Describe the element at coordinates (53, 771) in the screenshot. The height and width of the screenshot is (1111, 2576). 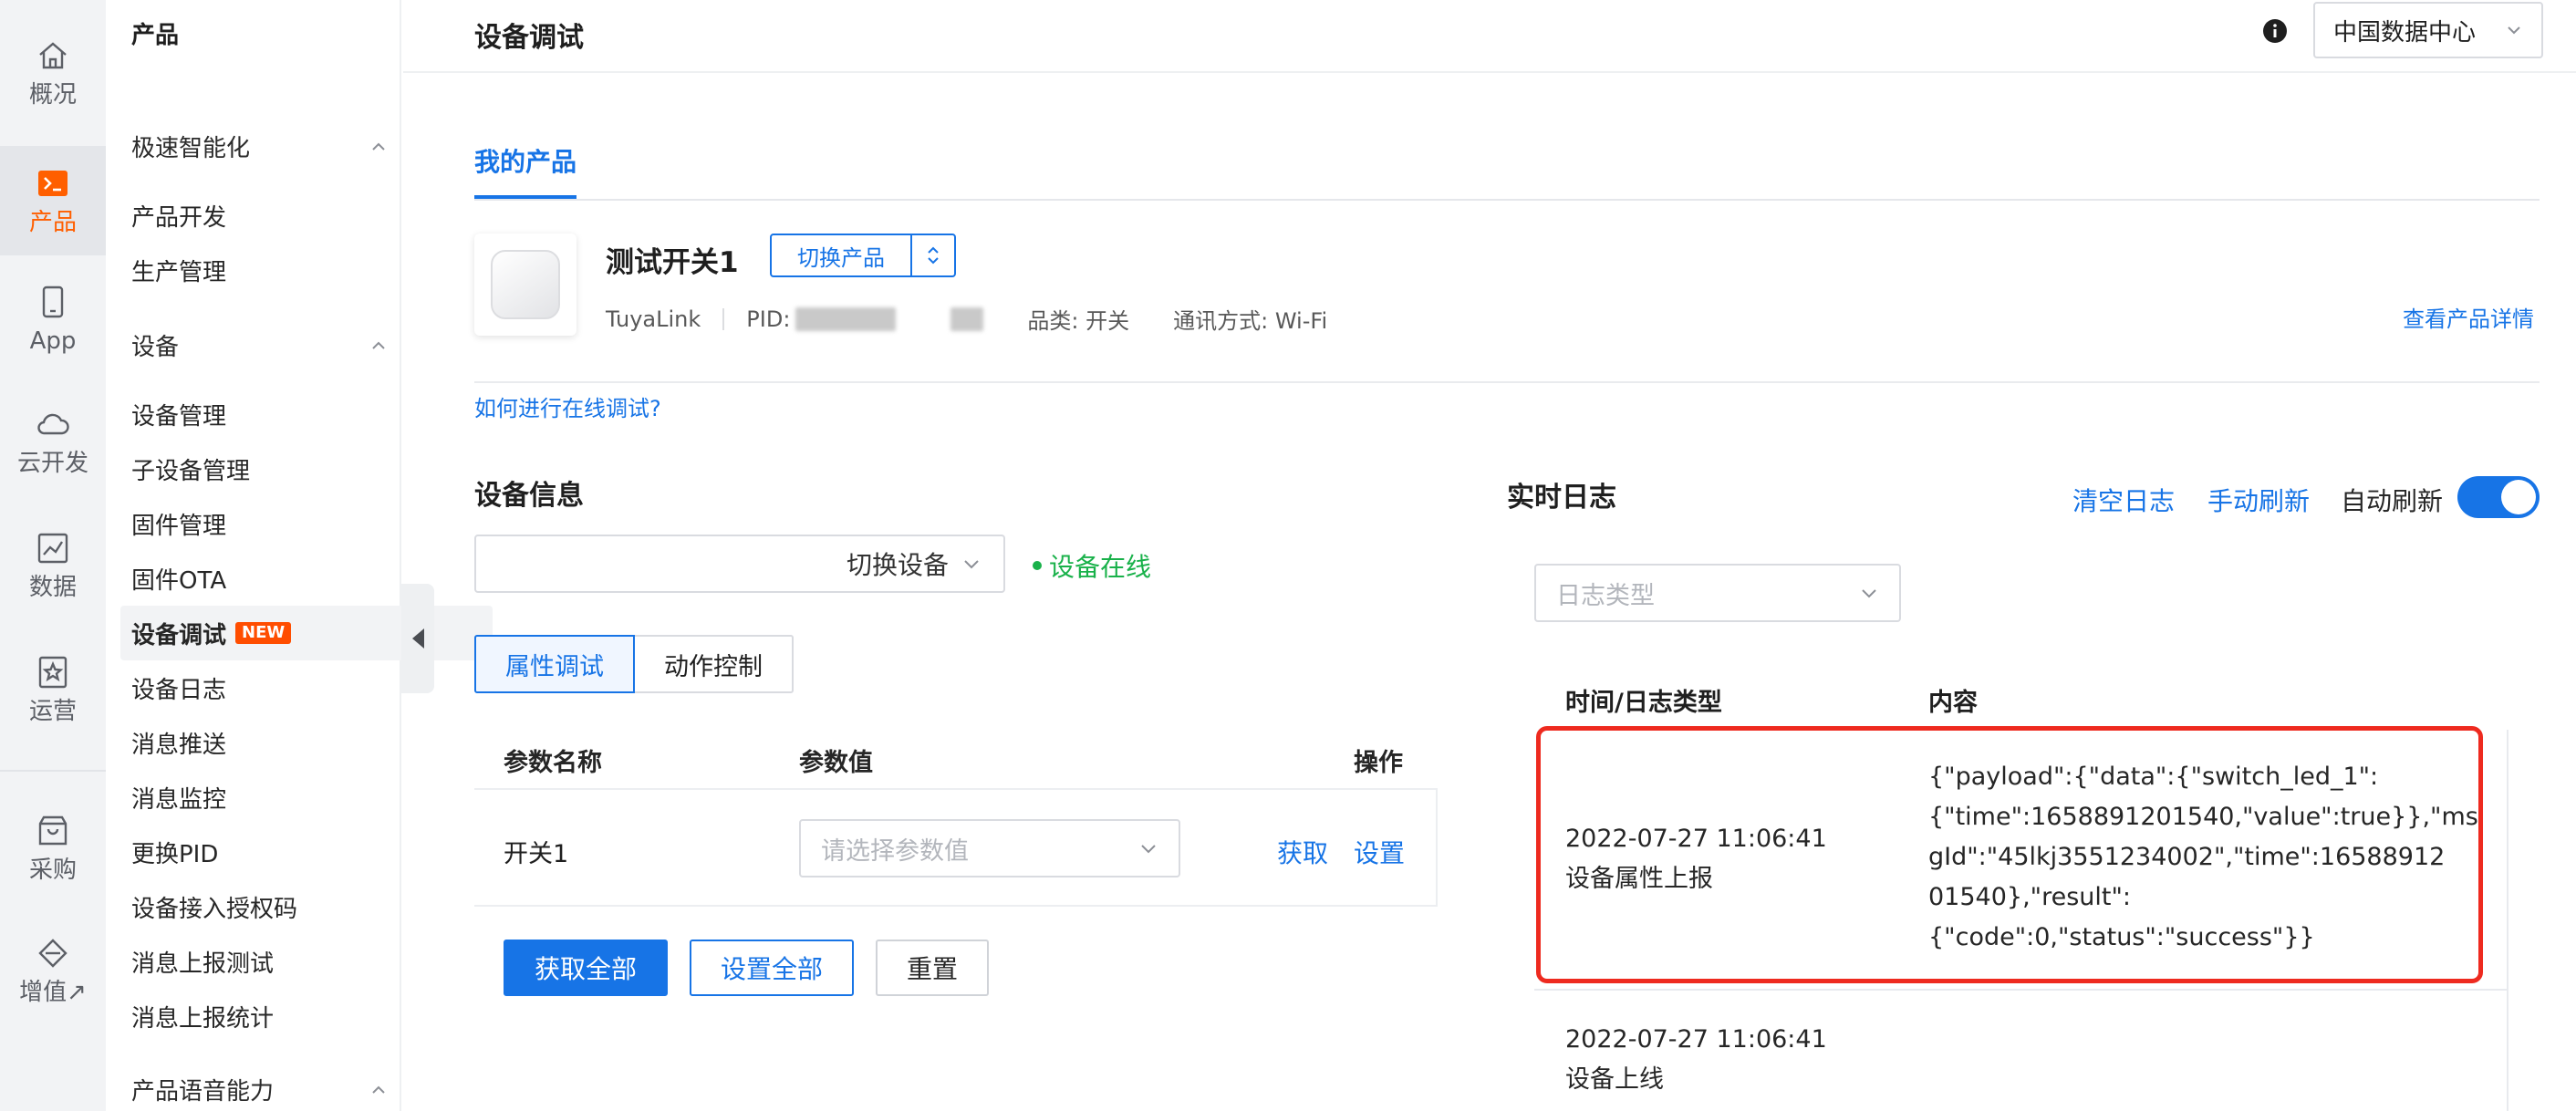
I see `rail-divider` at that location.